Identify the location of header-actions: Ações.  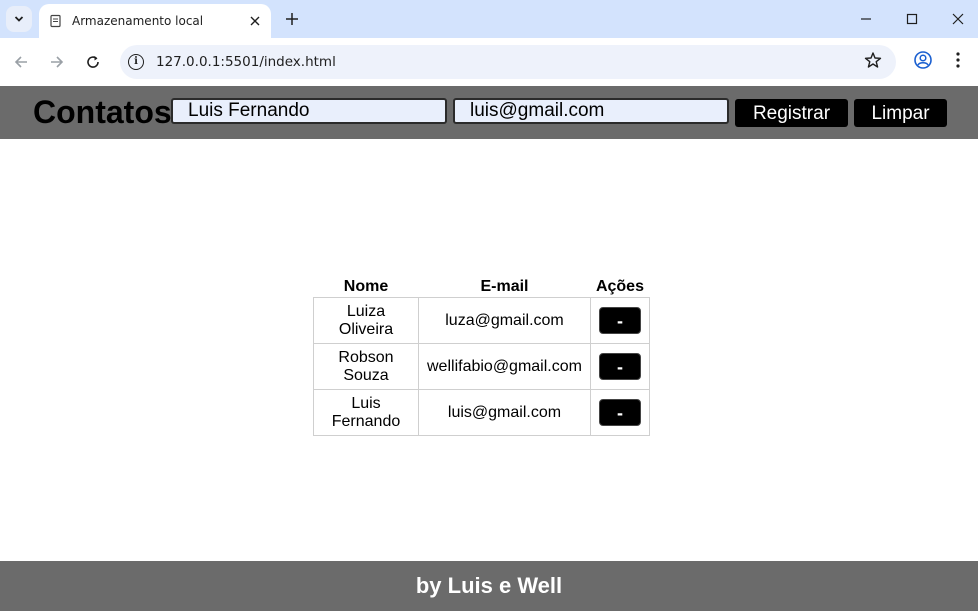
(619, 286).